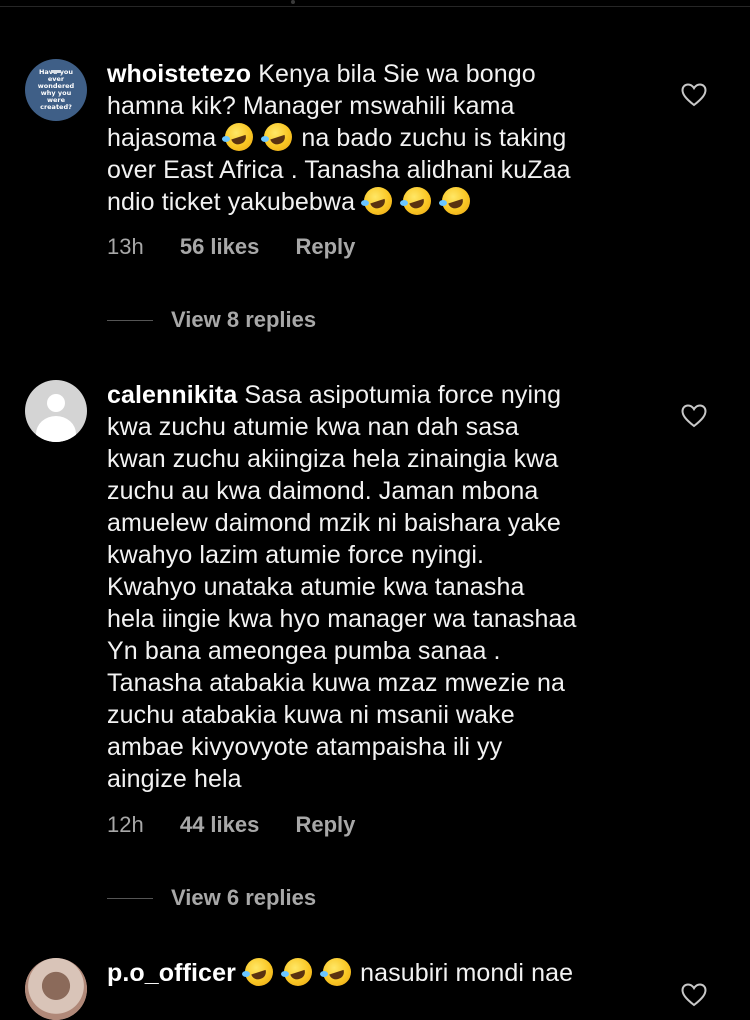  Describe the element at coordinates (375, 6) in the screenshot. I see `top-divider` at that location.